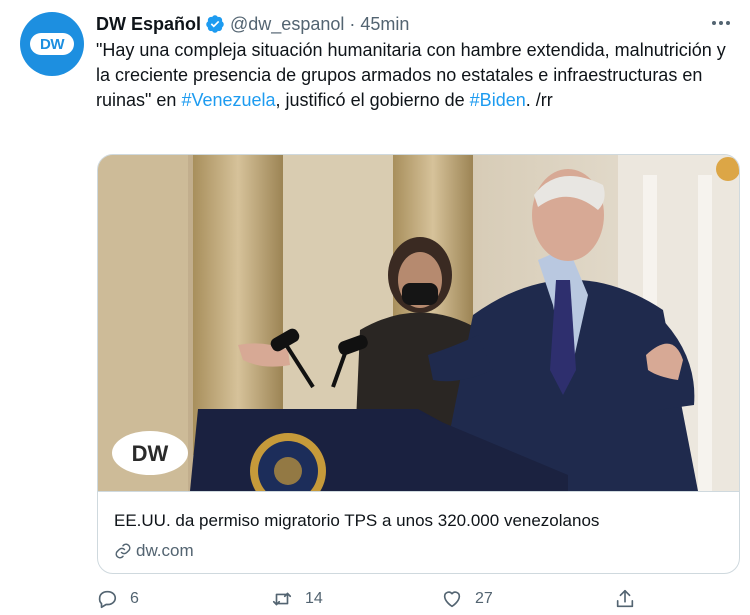  What do you see at coordinates (134, 598) in the screenshot?
I see `reply-count: 6` at bounding box center [134, 598].